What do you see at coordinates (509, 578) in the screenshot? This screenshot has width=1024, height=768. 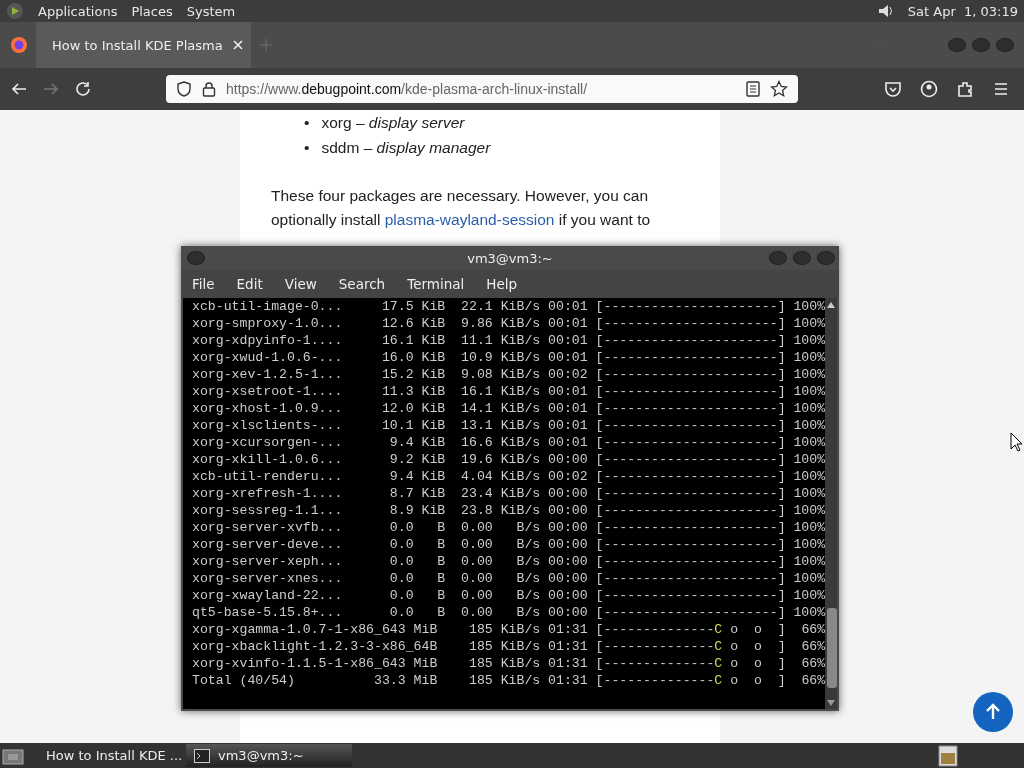 I see `terminal-line: xorg-server-xnes... 0.0 B 0.00 B/s 00:00 [----------------------] 100%` at bounding box center [509, 578].